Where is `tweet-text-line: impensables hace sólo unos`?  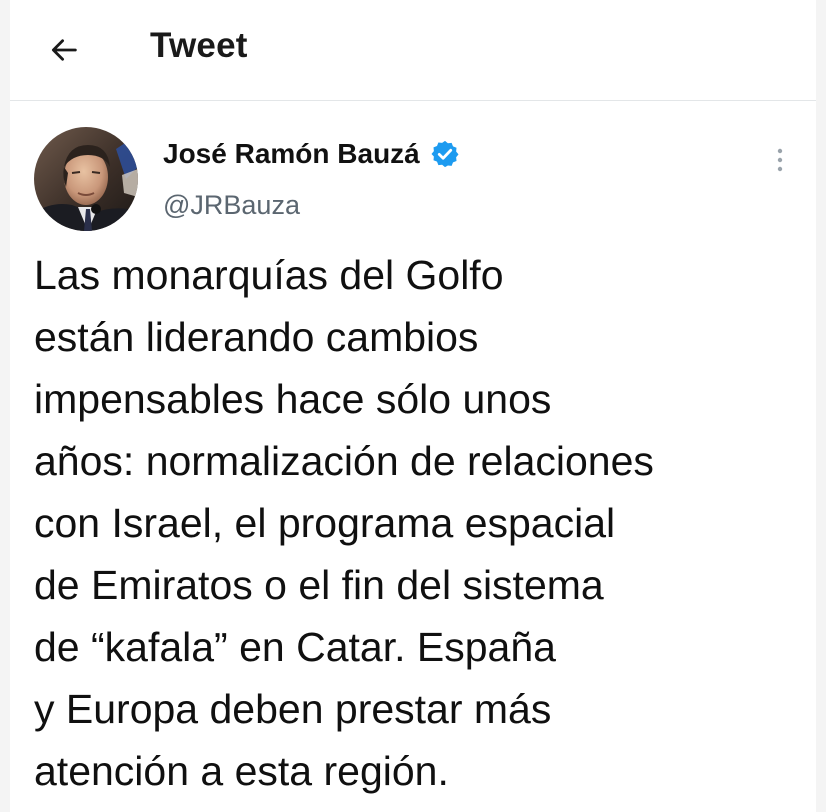 tweet-text-line: impensables hace sólo unos is located at coordinates (293, 399).